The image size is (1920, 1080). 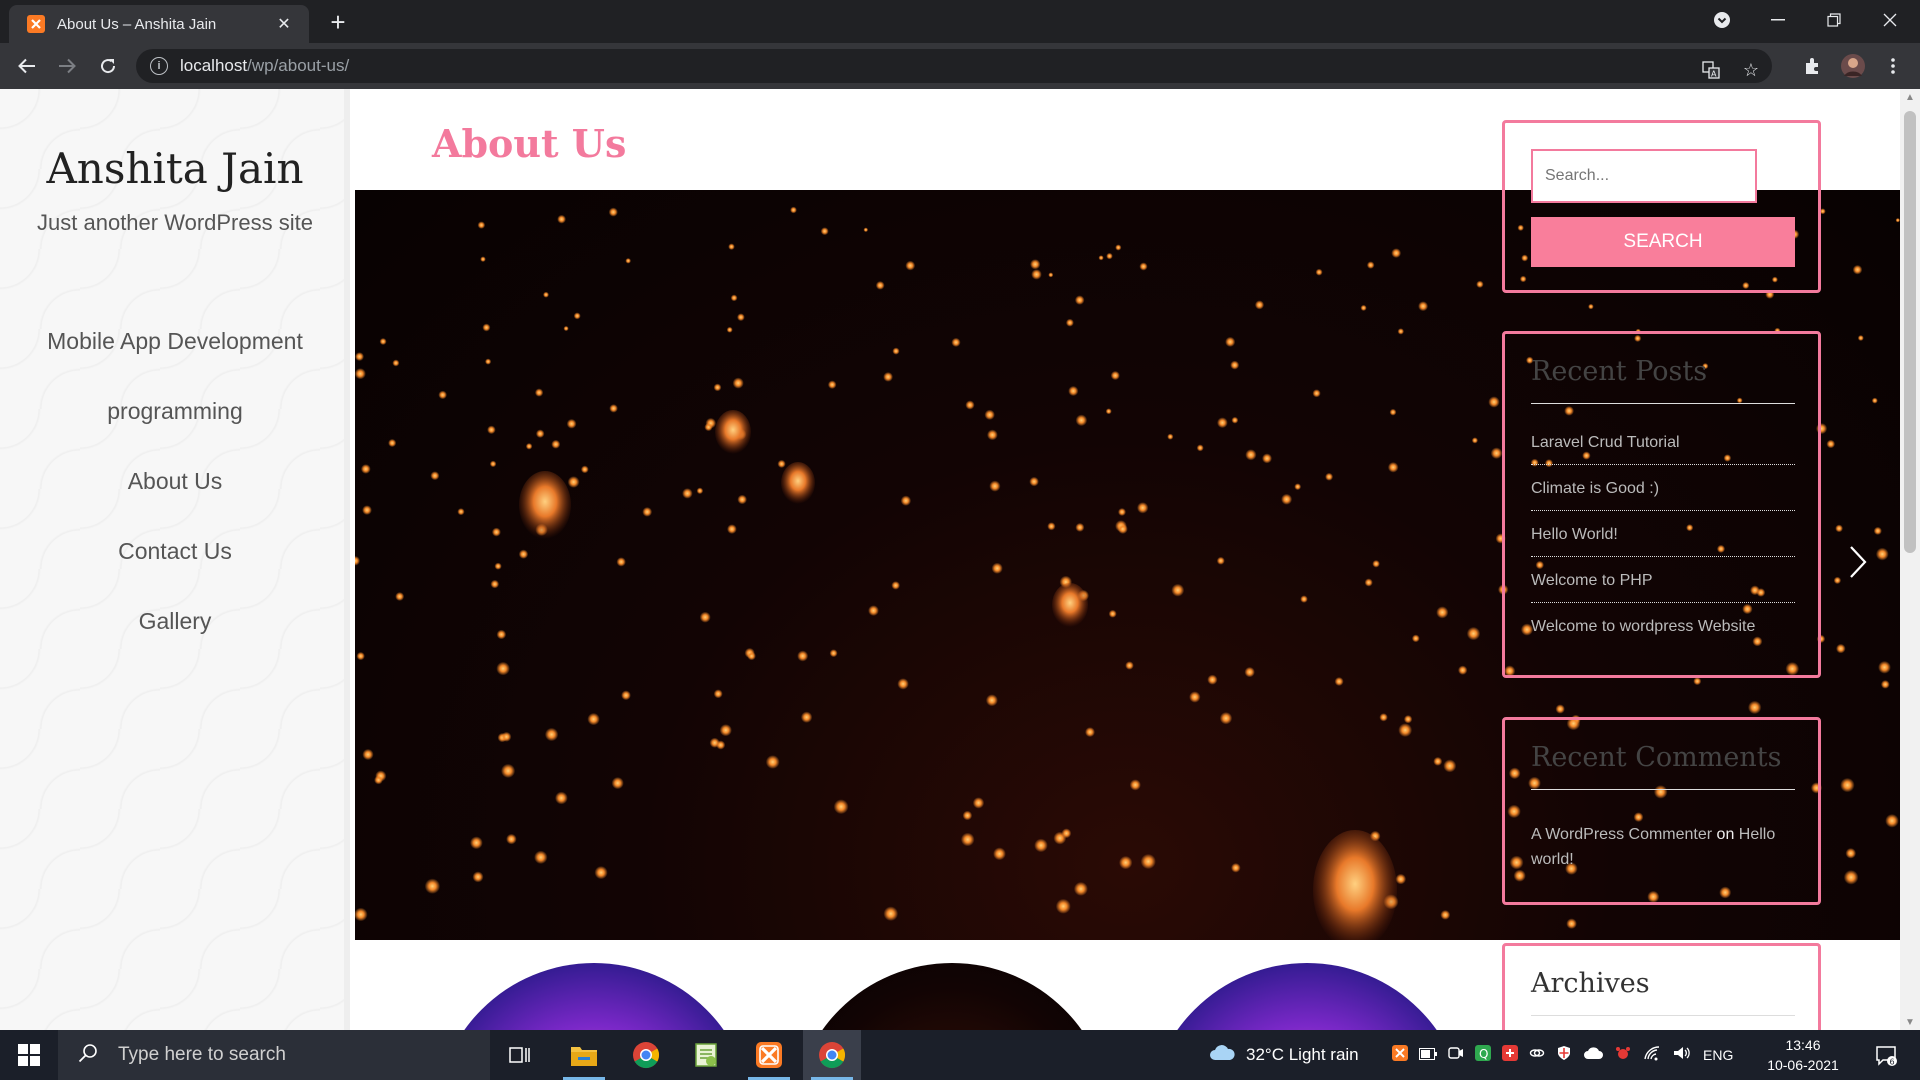 I want to click on menu-item-mobile-app-development: Mobile App Development, so click(x=175, y=341).